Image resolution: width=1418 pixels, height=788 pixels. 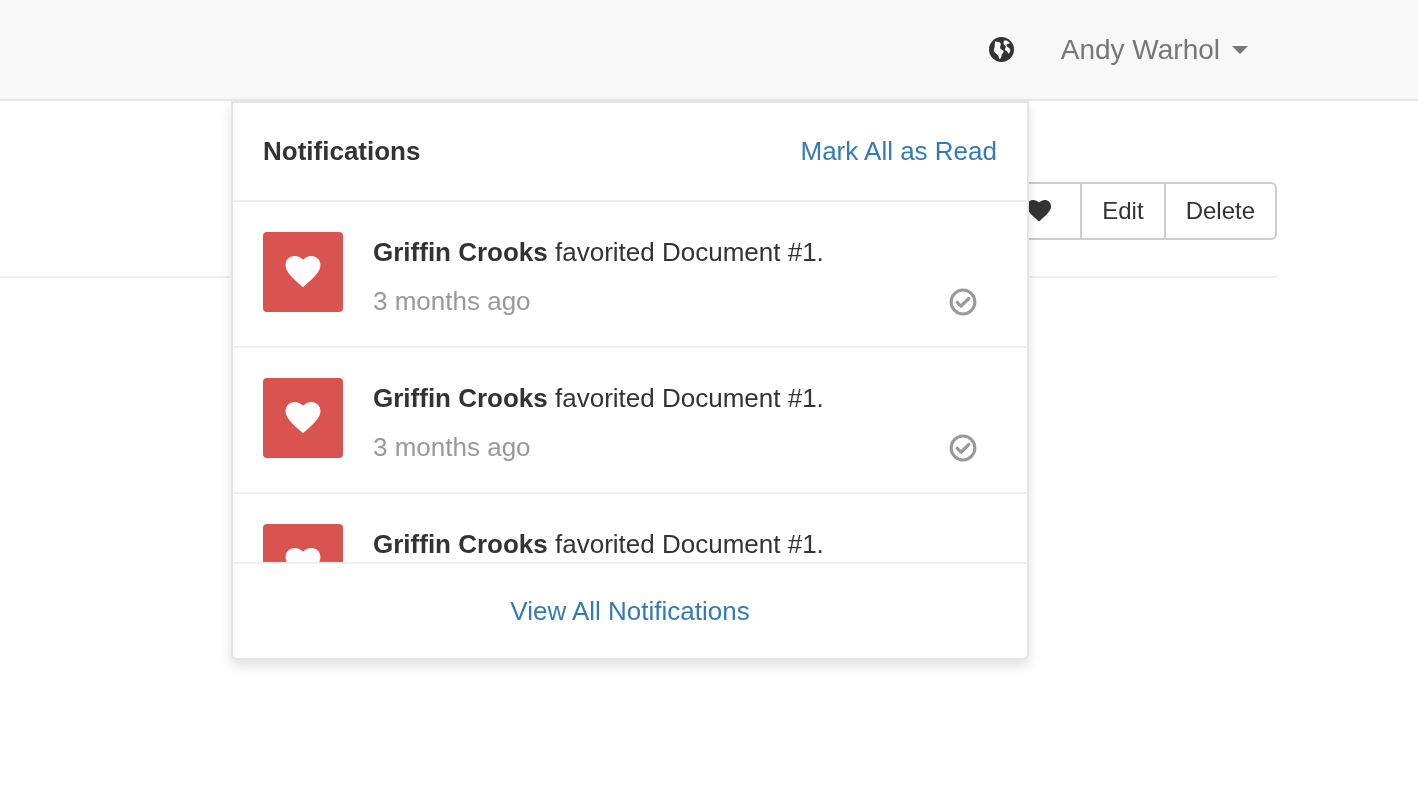 I want to click on delete-button: Delete, so click(x=1220, y=211).